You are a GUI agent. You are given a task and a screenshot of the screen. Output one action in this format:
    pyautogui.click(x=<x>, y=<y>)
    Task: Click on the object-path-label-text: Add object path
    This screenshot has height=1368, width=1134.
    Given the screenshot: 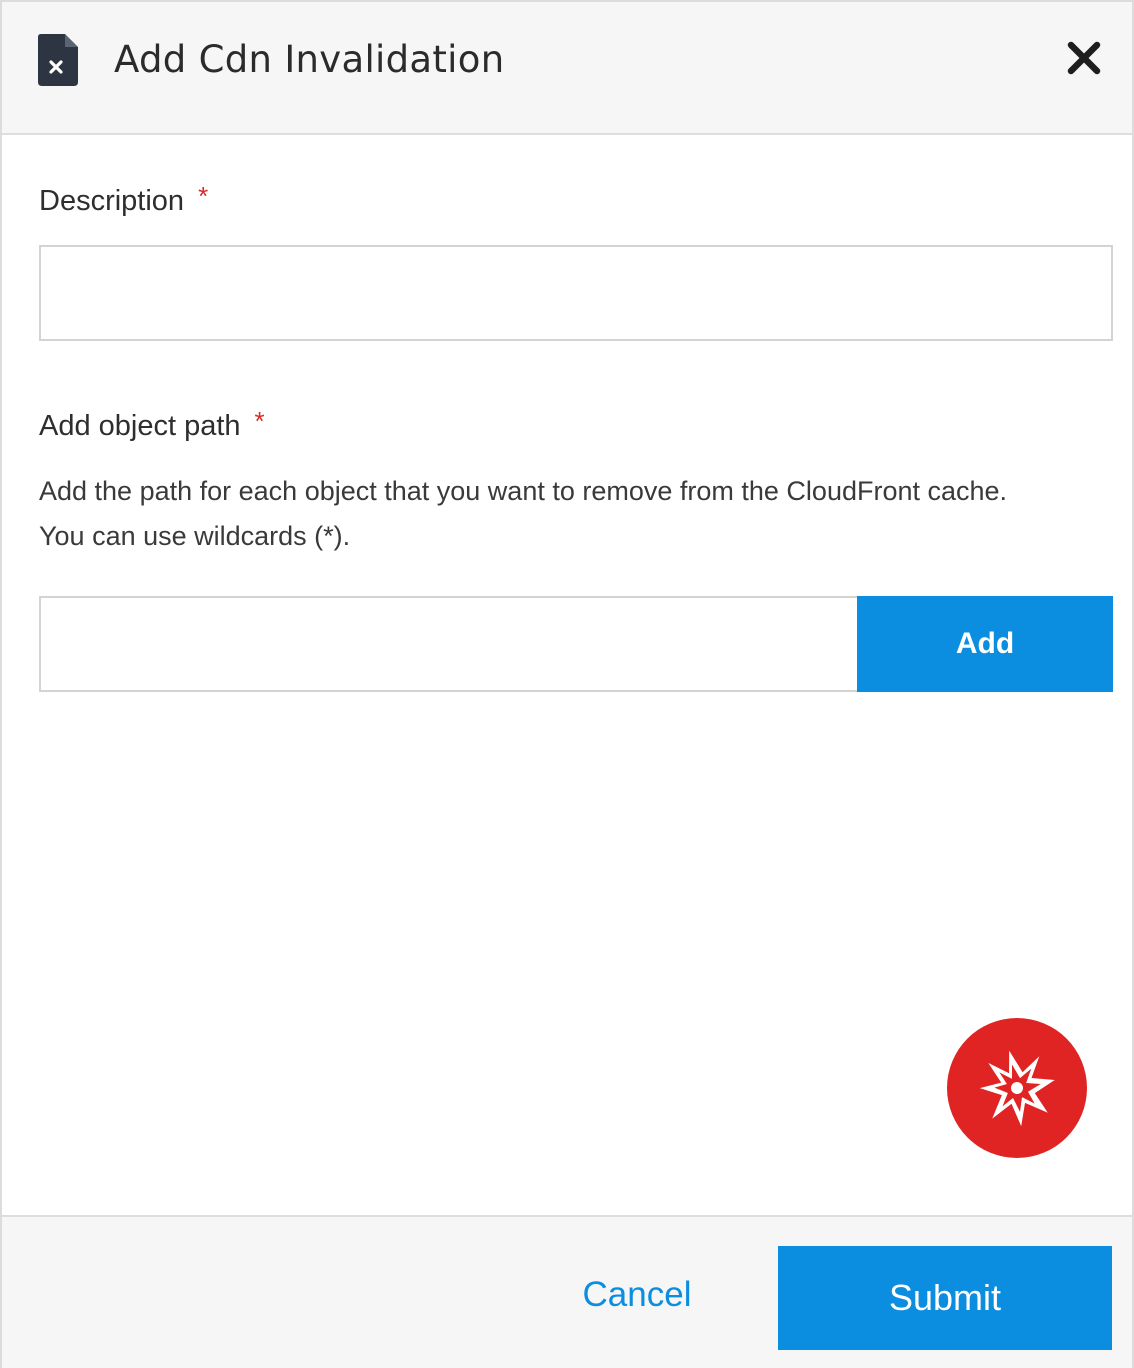 What is the action you would take?
    pyautogui.click(x=140, y=426)
    